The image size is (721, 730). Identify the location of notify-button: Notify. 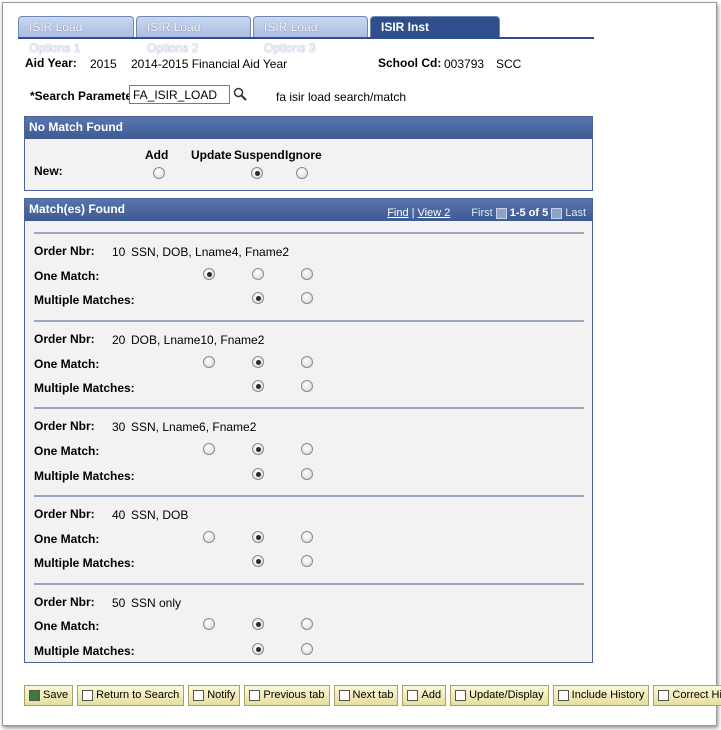
(214, 695).